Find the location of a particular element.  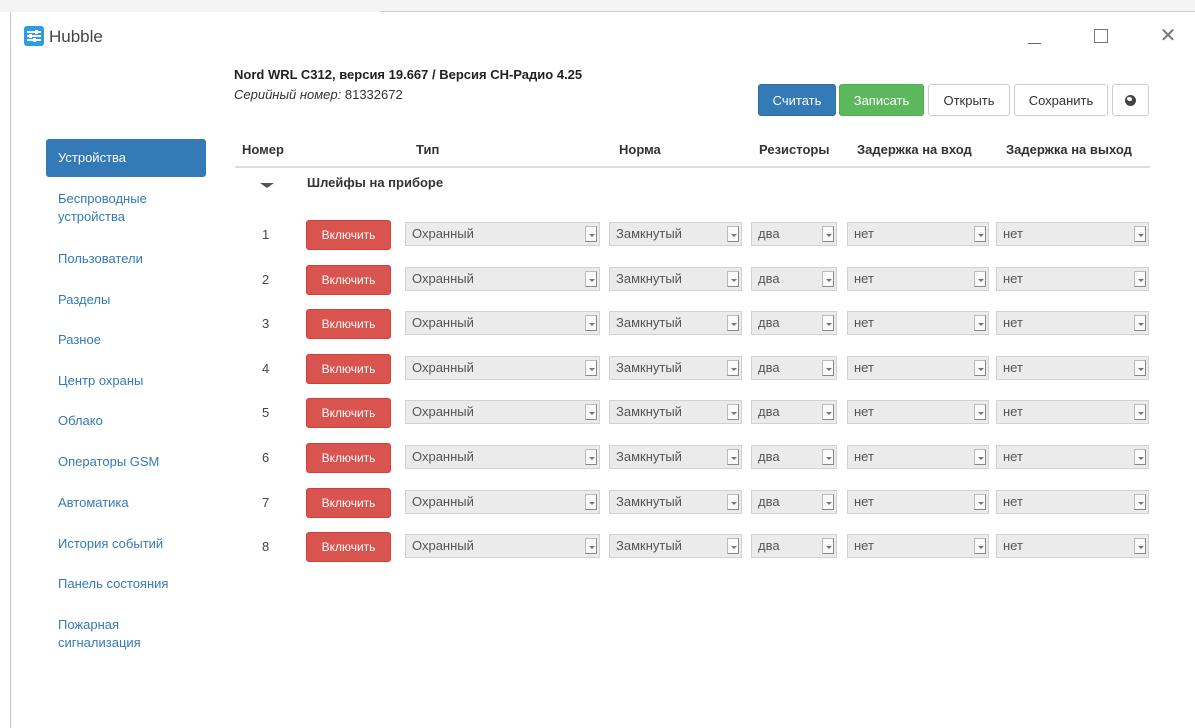

serial-value: 81332672 is located at coordinates (372, 94).